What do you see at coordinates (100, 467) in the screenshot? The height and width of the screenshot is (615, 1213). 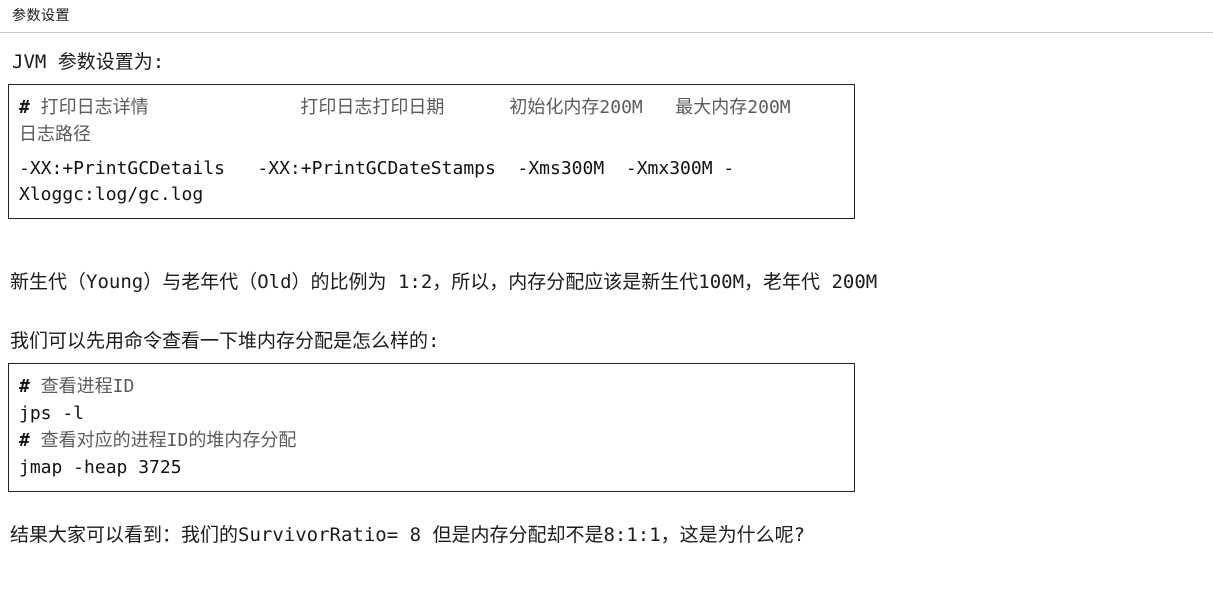 I see `code-line: jmap -heap 3725` at bounding box center [100, 467].